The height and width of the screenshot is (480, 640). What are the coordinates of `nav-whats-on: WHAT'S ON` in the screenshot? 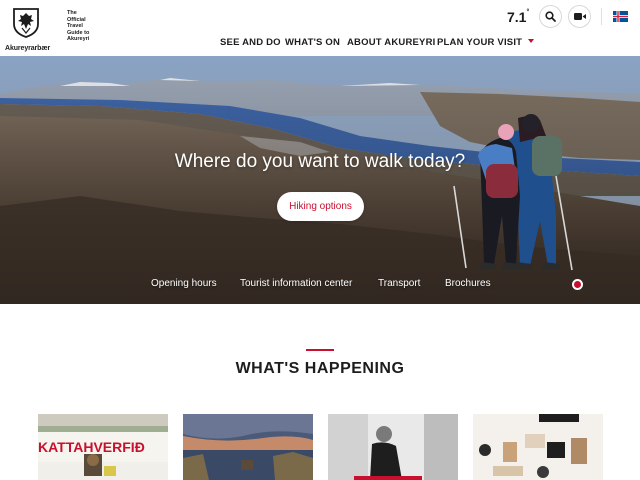 It's located at (312, 42).